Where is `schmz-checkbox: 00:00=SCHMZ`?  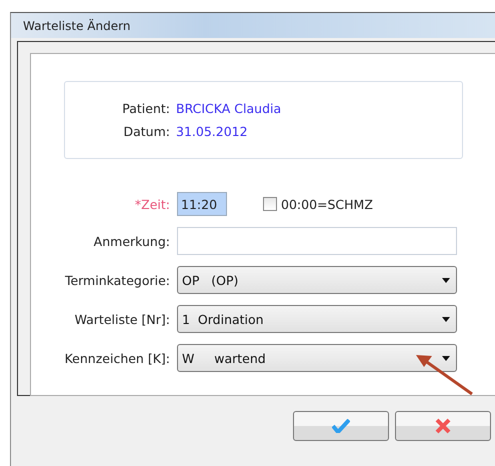 schmz-checkbox: 00:00=SCHMZ is located at coordinates (318, 204).